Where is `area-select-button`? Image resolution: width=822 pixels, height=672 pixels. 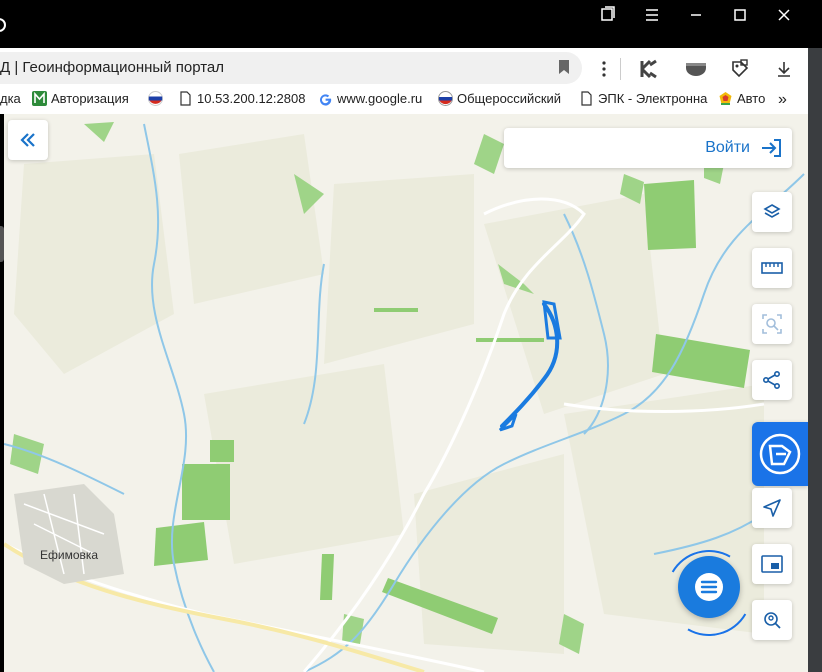
area-select-button is located at coordinates (772, 324).